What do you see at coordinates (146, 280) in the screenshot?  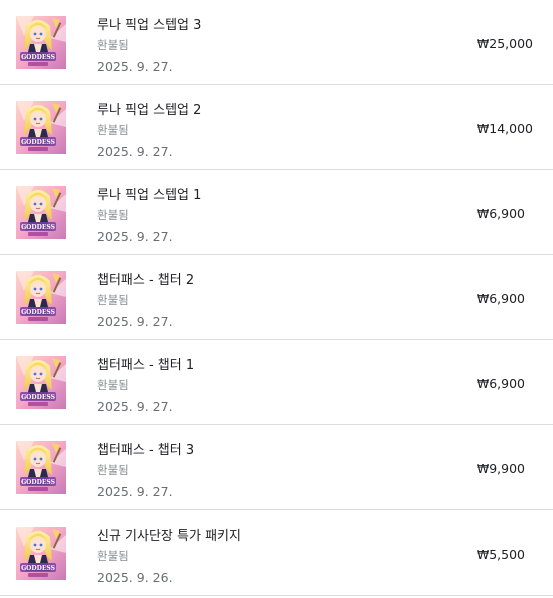 I see `item-title: 챕터패스 - 챕터 2` at bounding box center [146, 280].